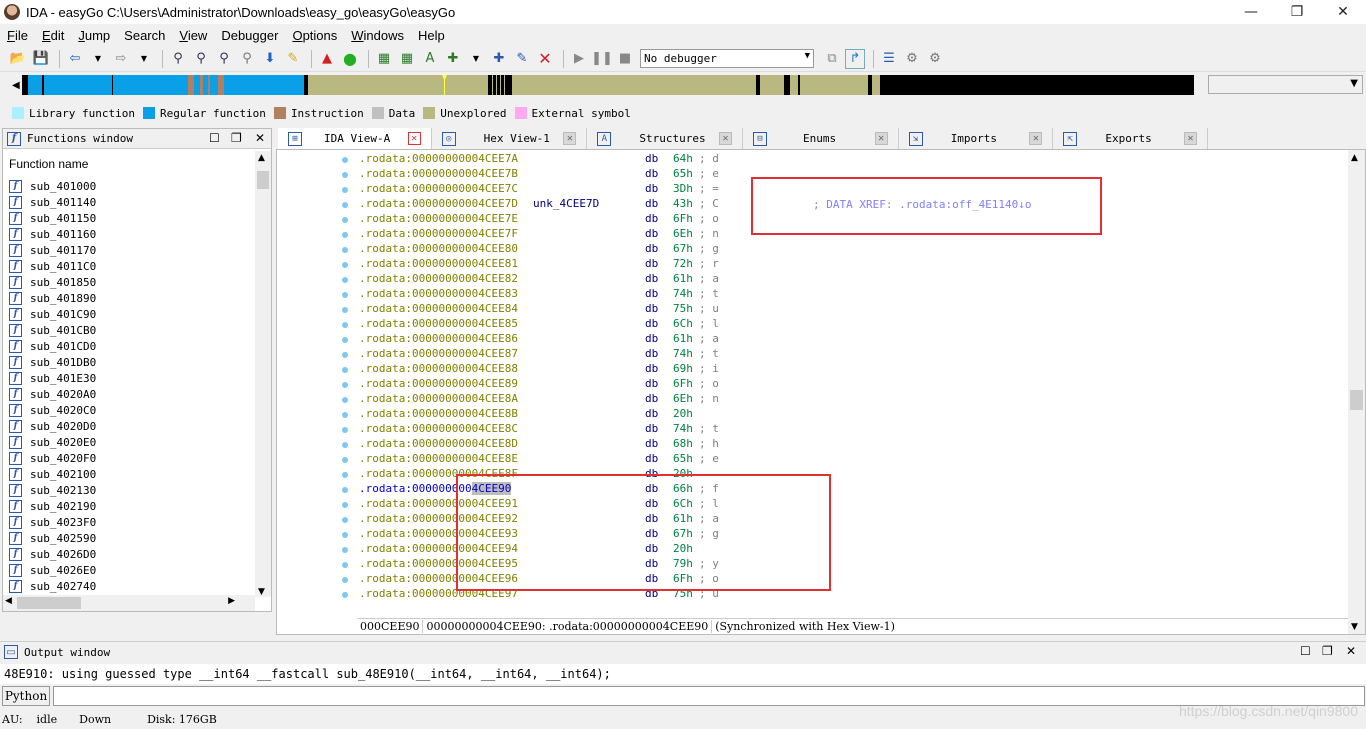 Image resolution: width=1366 pixels, height=729 pixels. I want to click on function-list-item: f sub_402740, so click(133, 586).